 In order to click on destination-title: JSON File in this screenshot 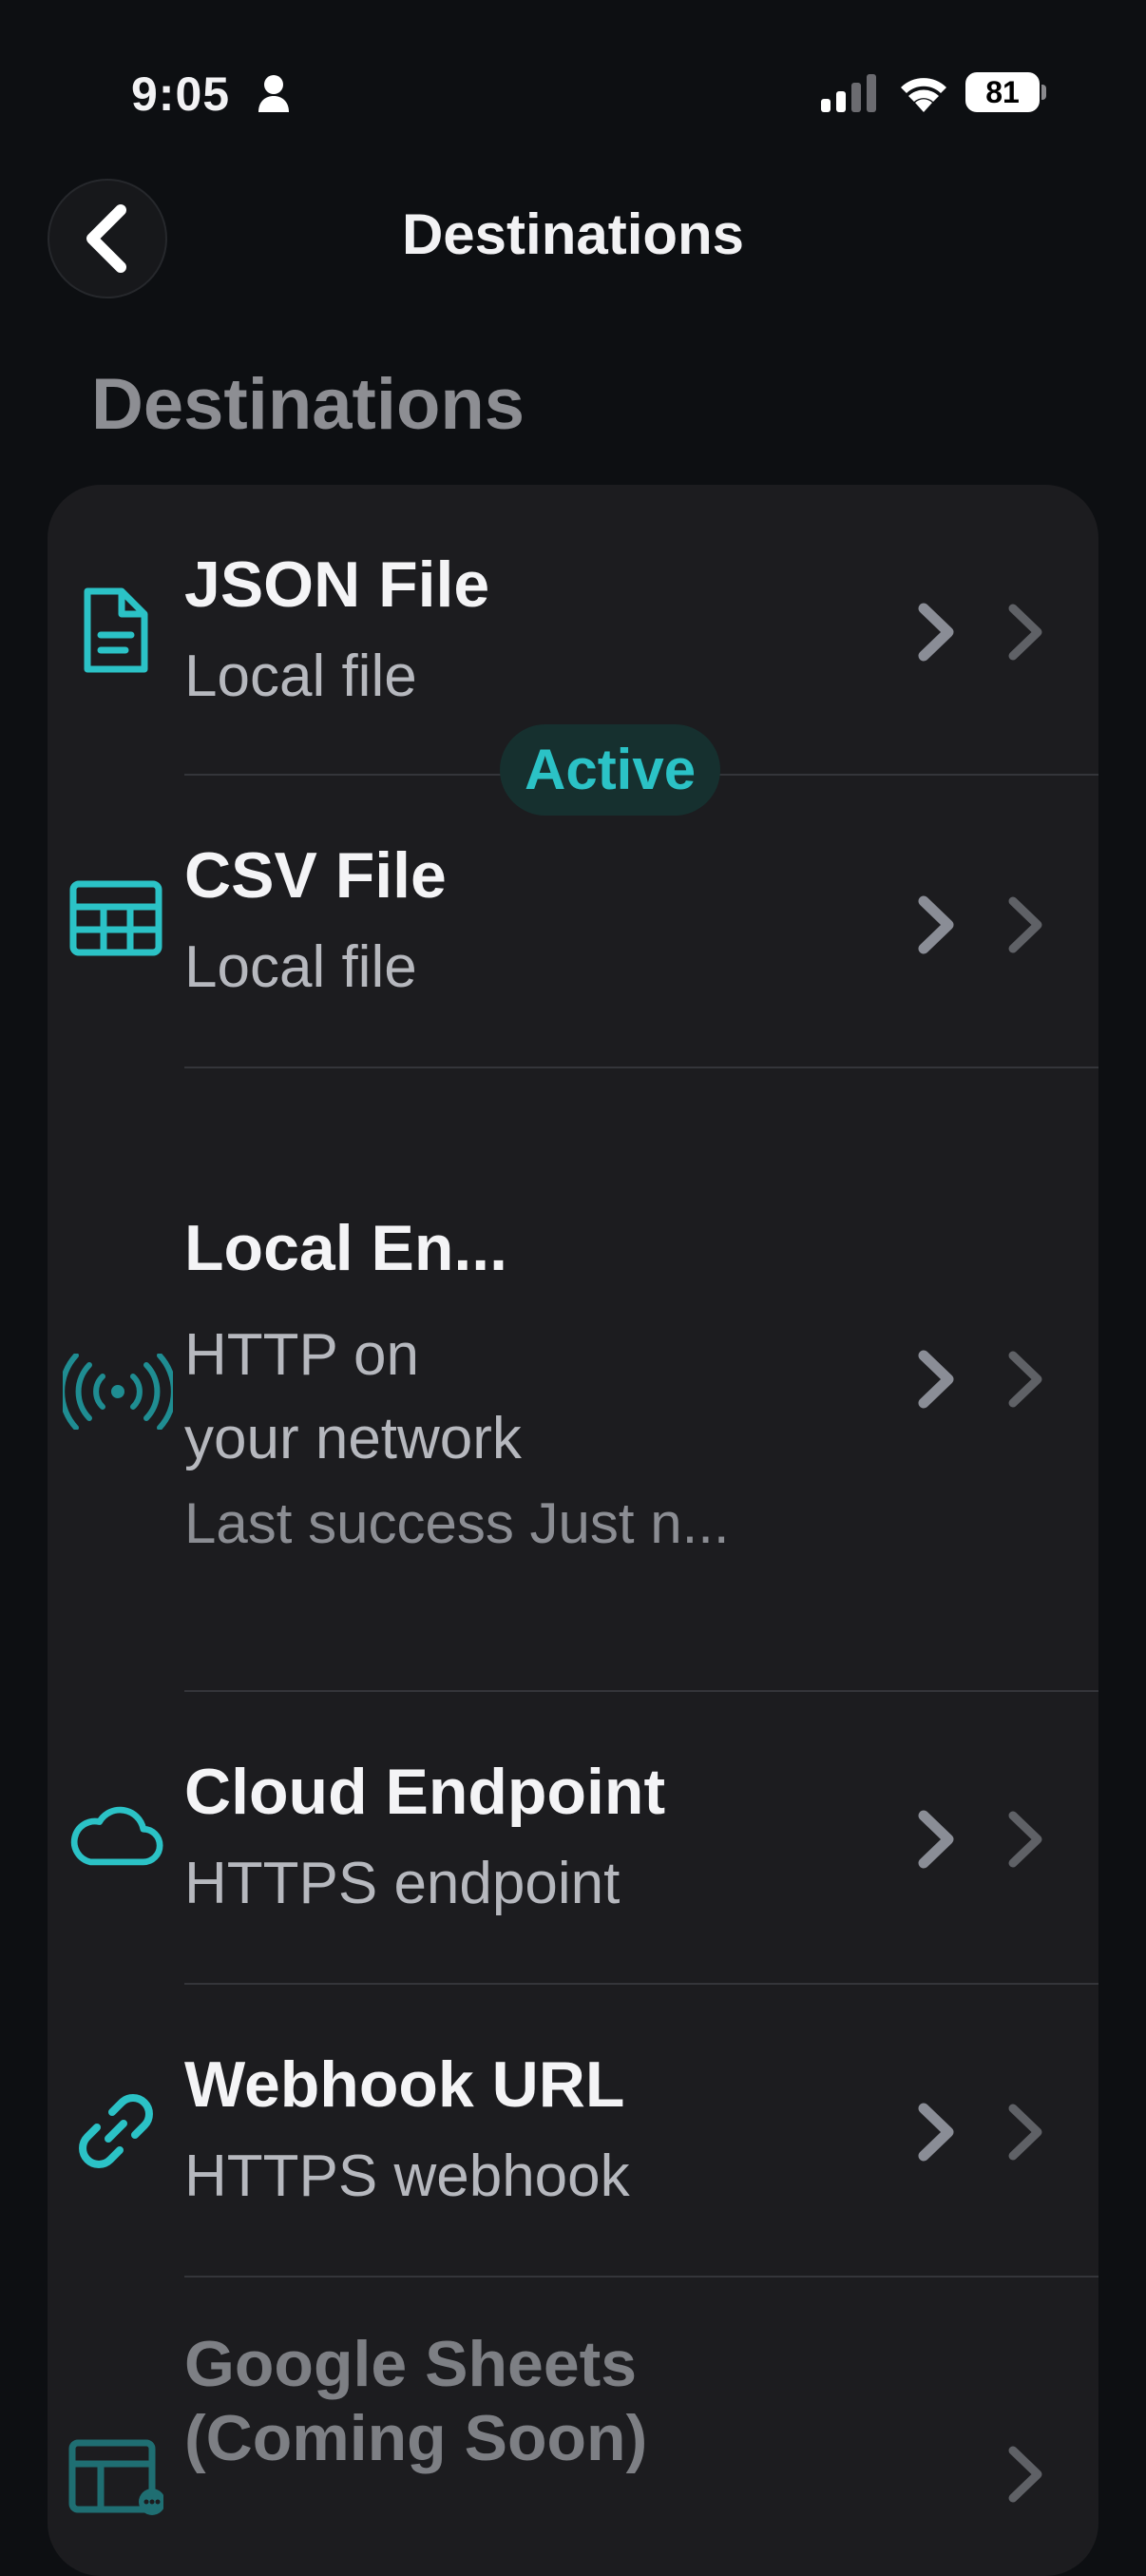, I will do `click(337, 584)`.